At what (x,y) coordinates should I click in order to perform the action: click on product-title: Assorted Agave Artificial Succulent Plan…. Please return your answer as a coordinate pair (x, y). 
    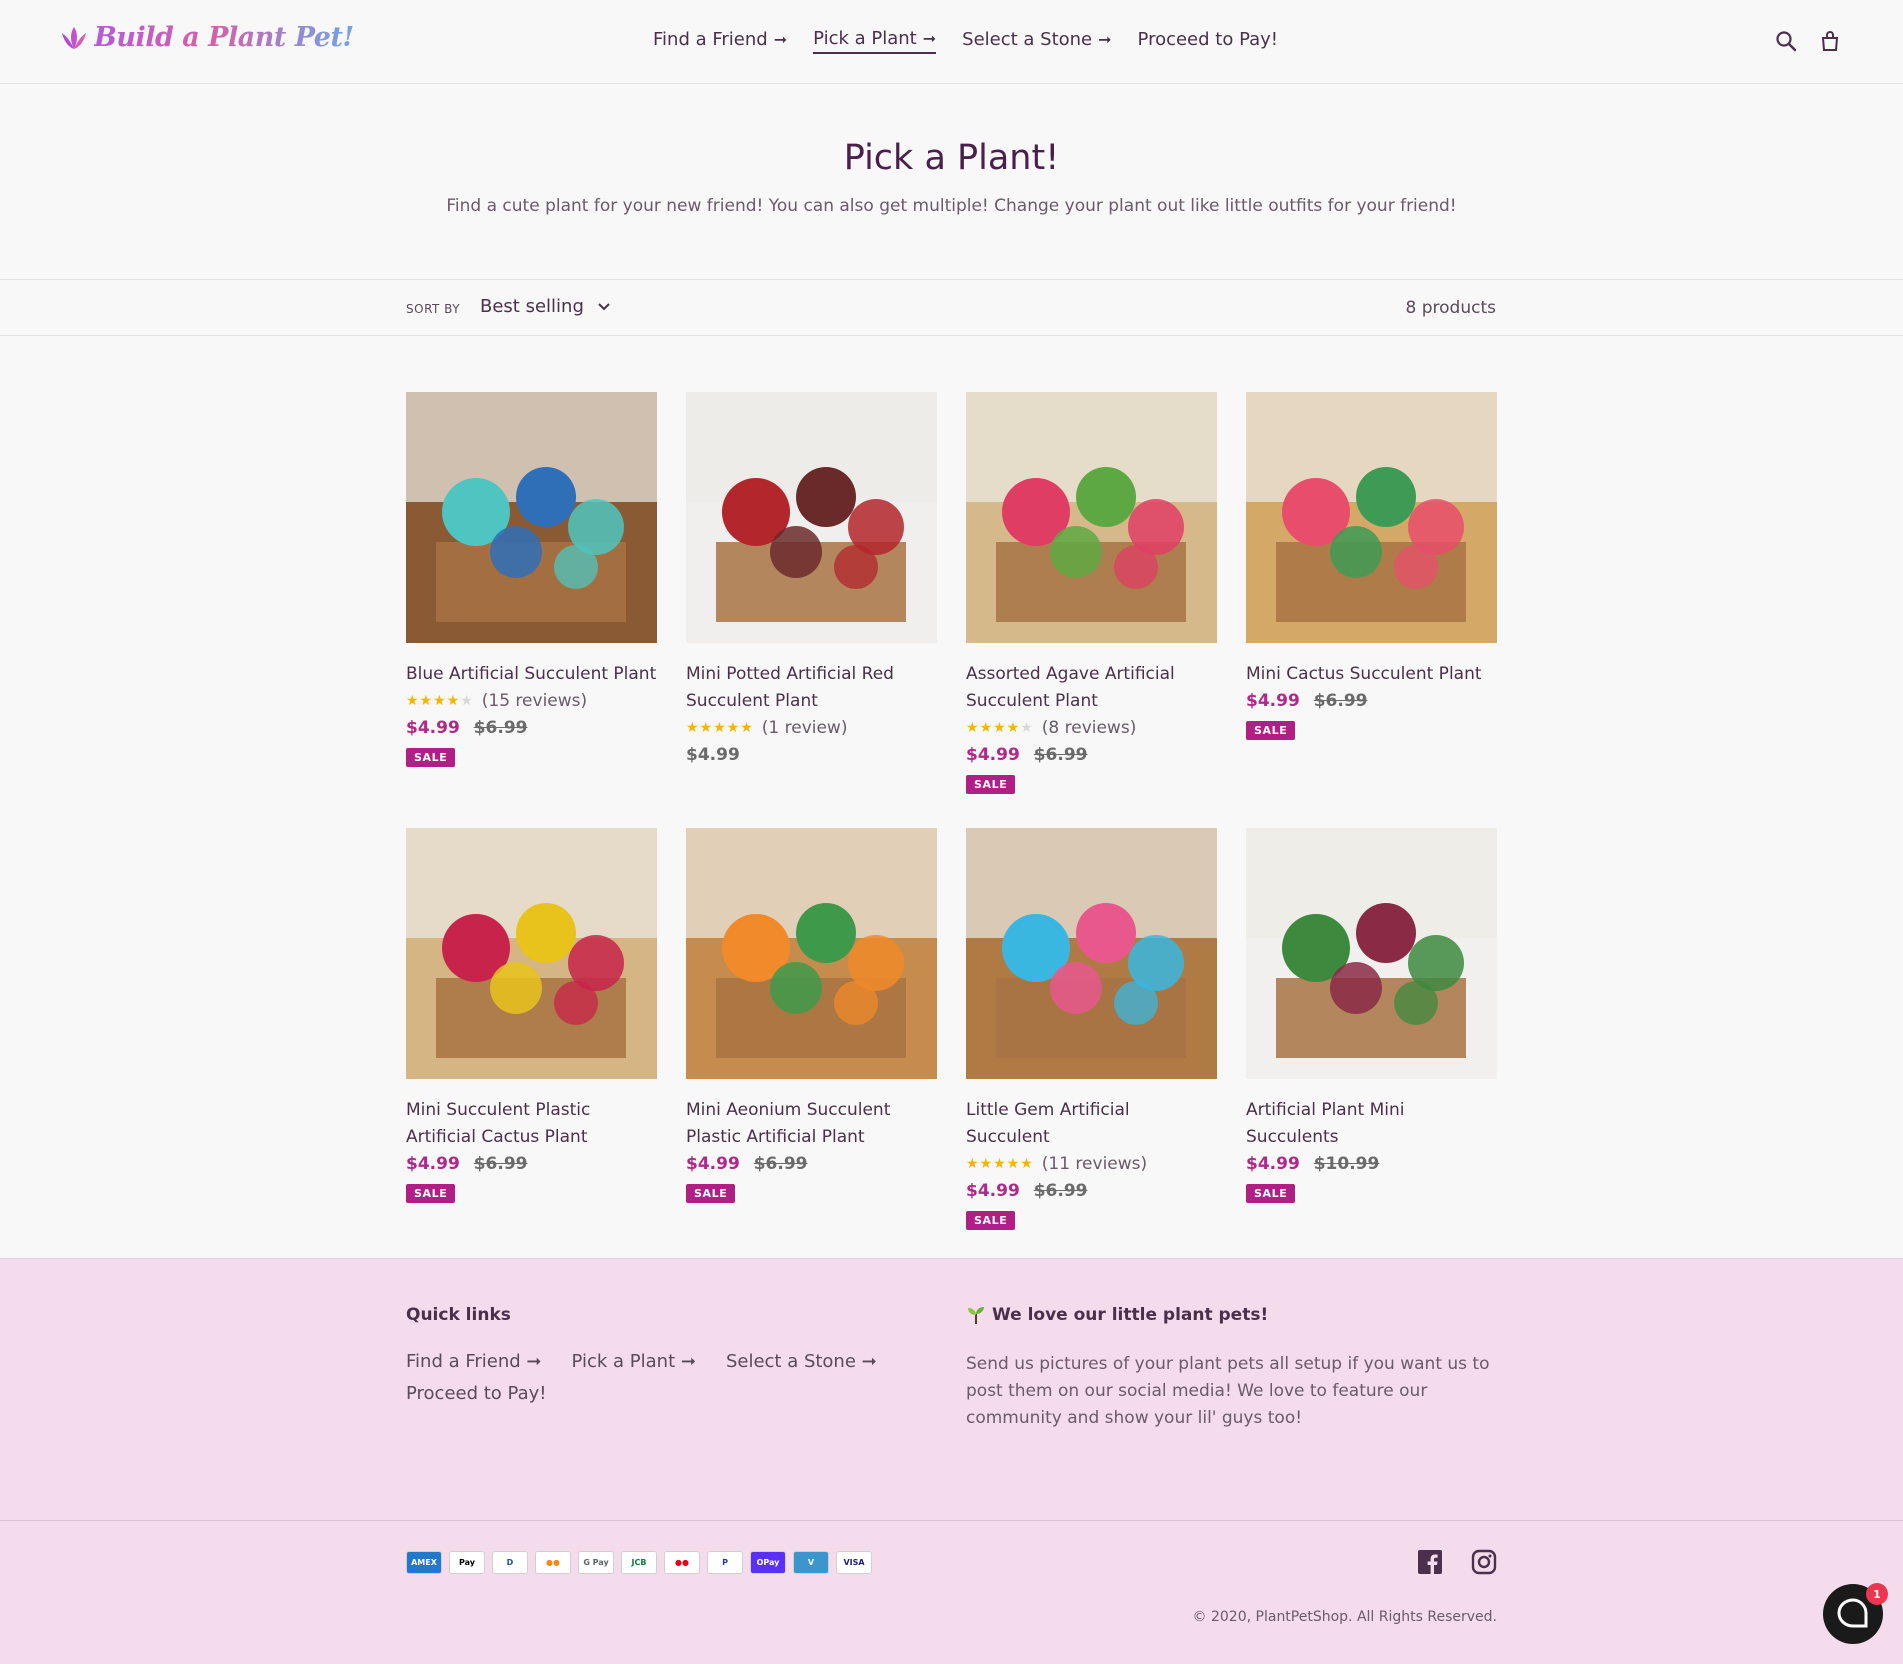
    Looking at the image, I should click on (1091, 688).